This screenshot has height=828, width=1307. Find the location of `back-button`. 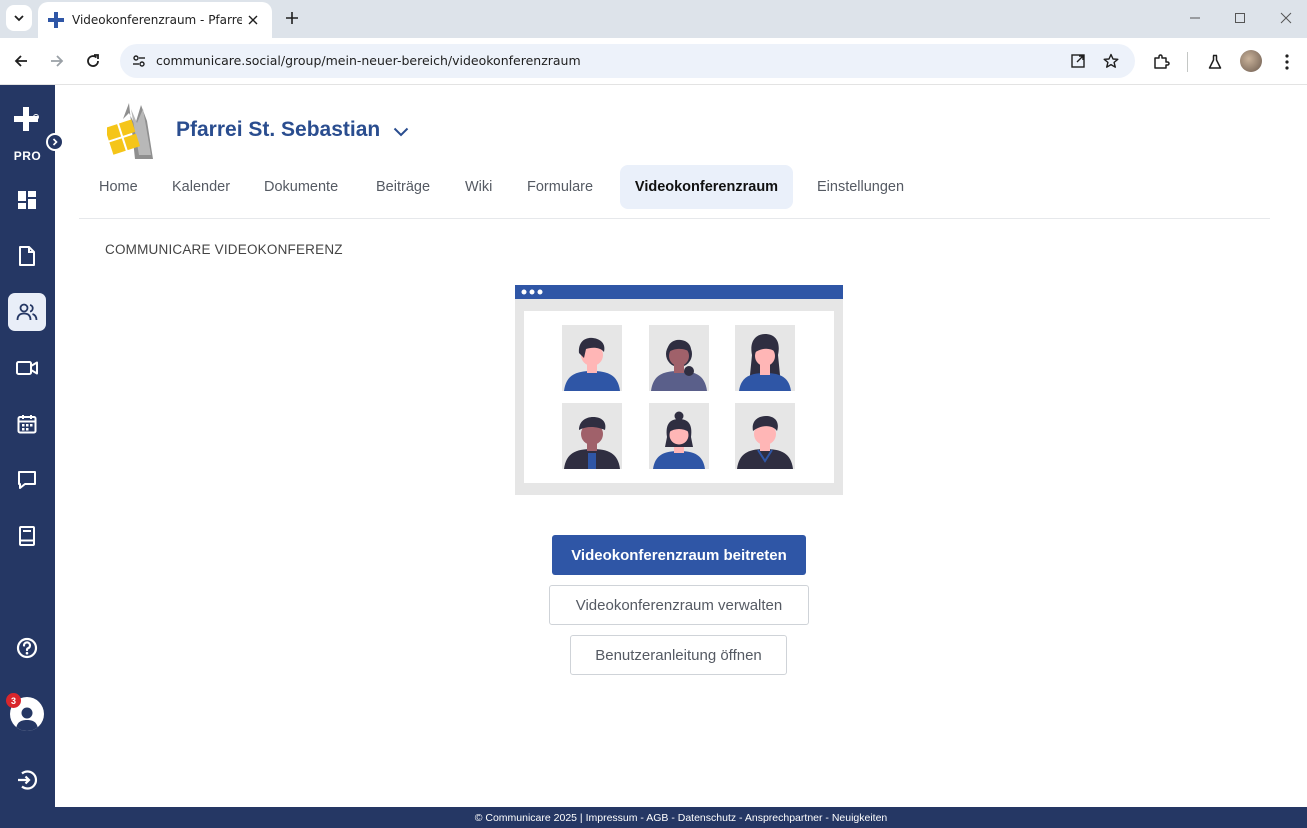

back-button is located at coordinates (21, 61).